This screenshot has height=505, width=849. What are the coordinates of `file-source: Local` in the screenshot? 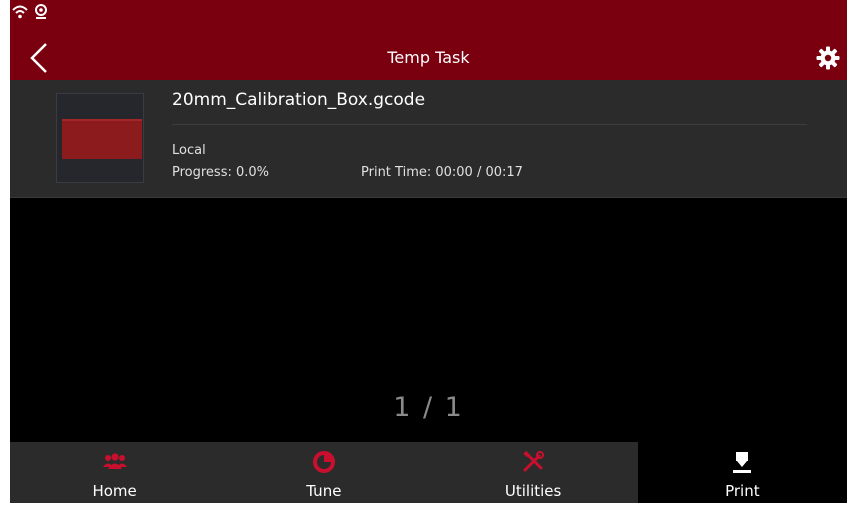 It's located at (189, 150).